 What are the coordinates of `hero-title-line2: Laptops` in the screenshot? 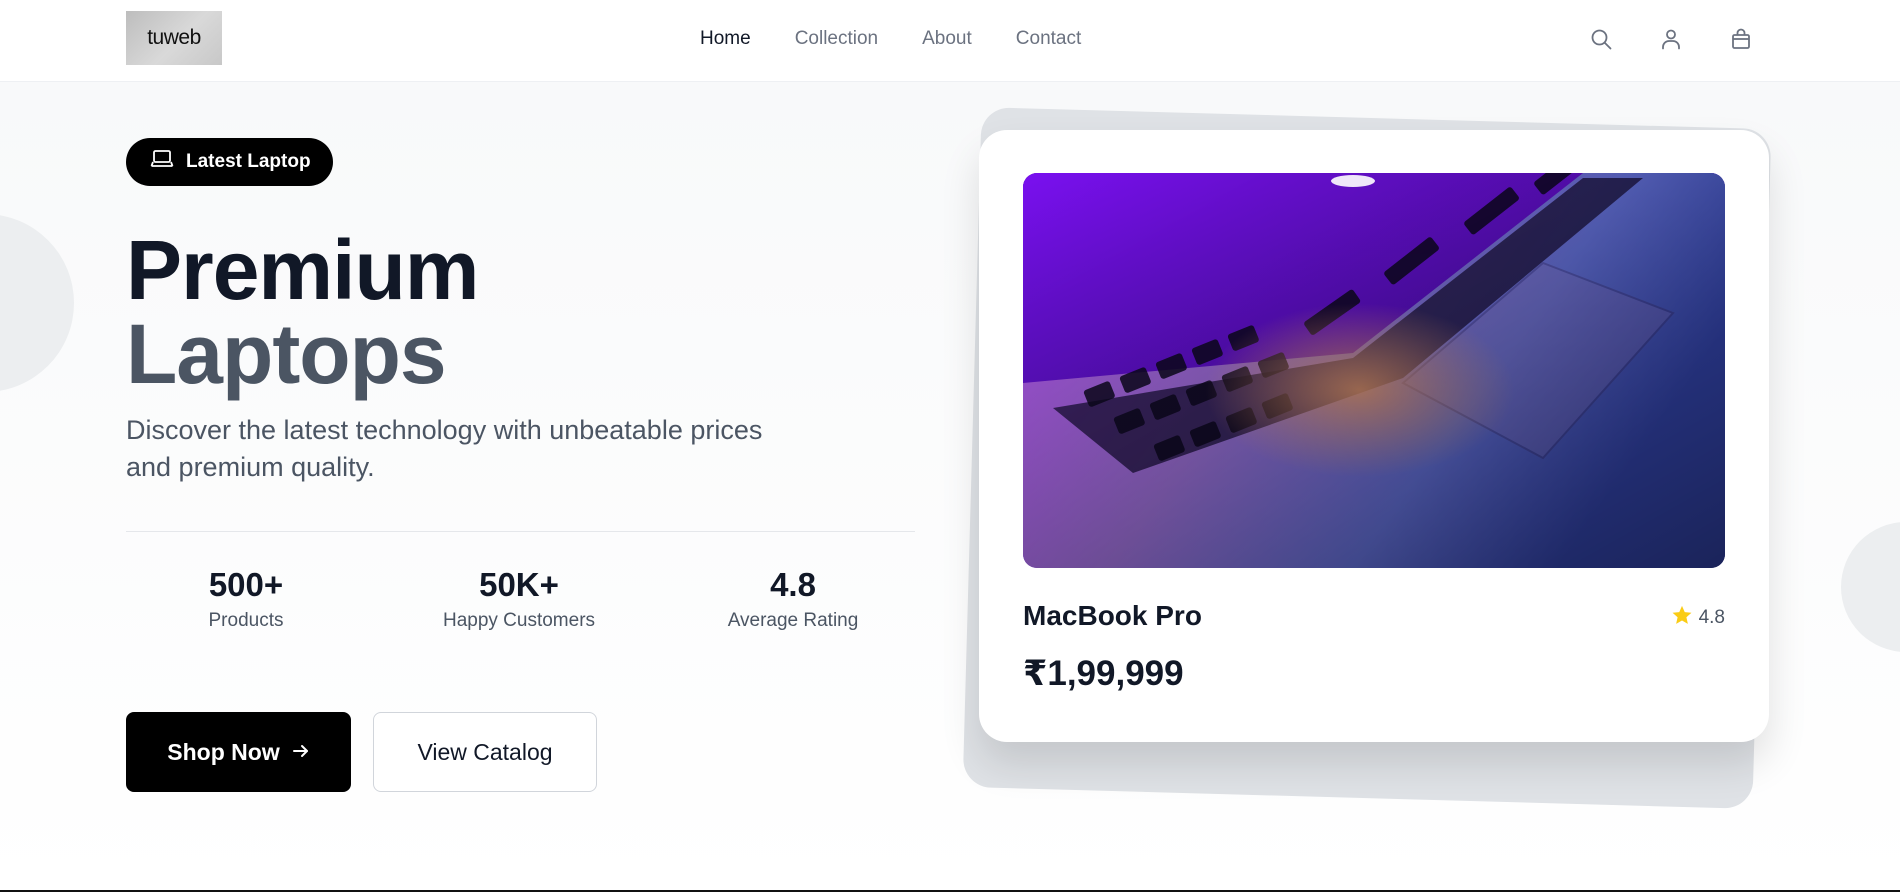 It's located at (286, 354).